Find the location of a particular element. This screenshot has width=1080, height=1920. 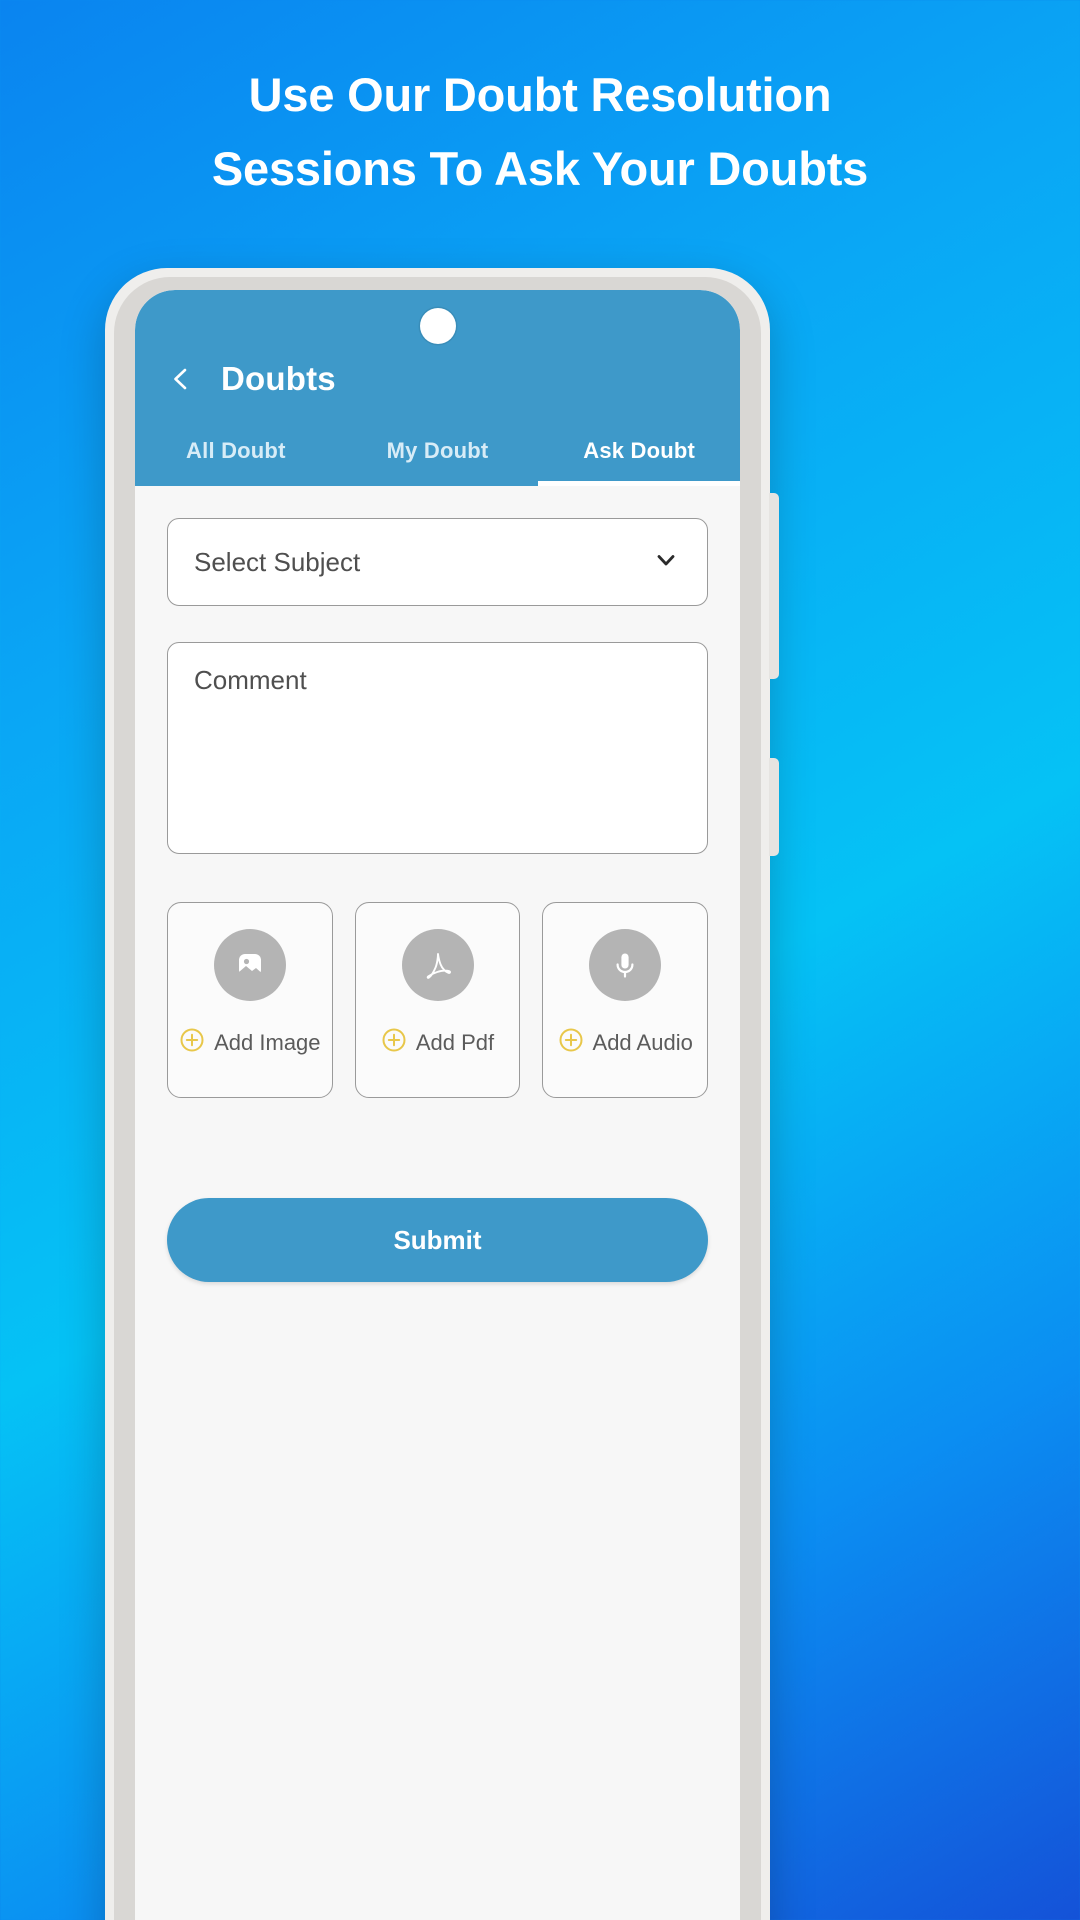

tab-my-doubt-label: My Doubt is located at coordinates (437, 450).